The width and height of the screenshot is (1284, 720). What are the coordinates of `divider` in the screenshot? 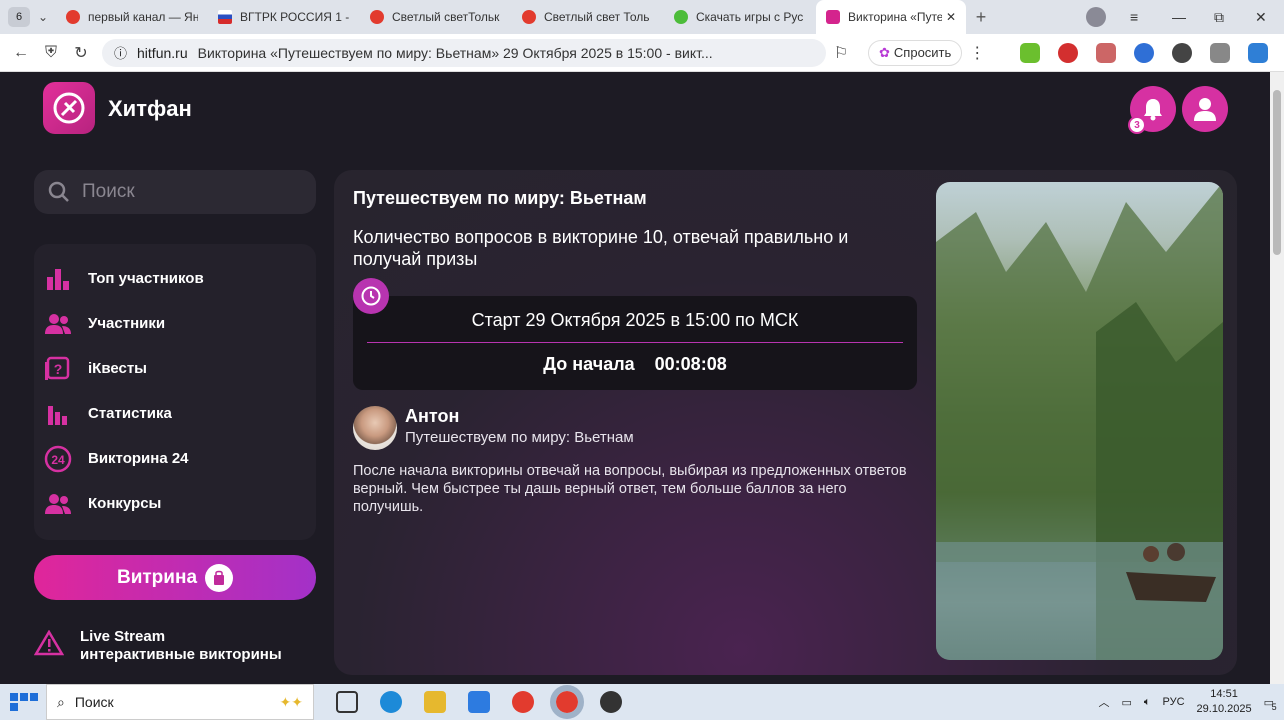 It's located at (635, 342).